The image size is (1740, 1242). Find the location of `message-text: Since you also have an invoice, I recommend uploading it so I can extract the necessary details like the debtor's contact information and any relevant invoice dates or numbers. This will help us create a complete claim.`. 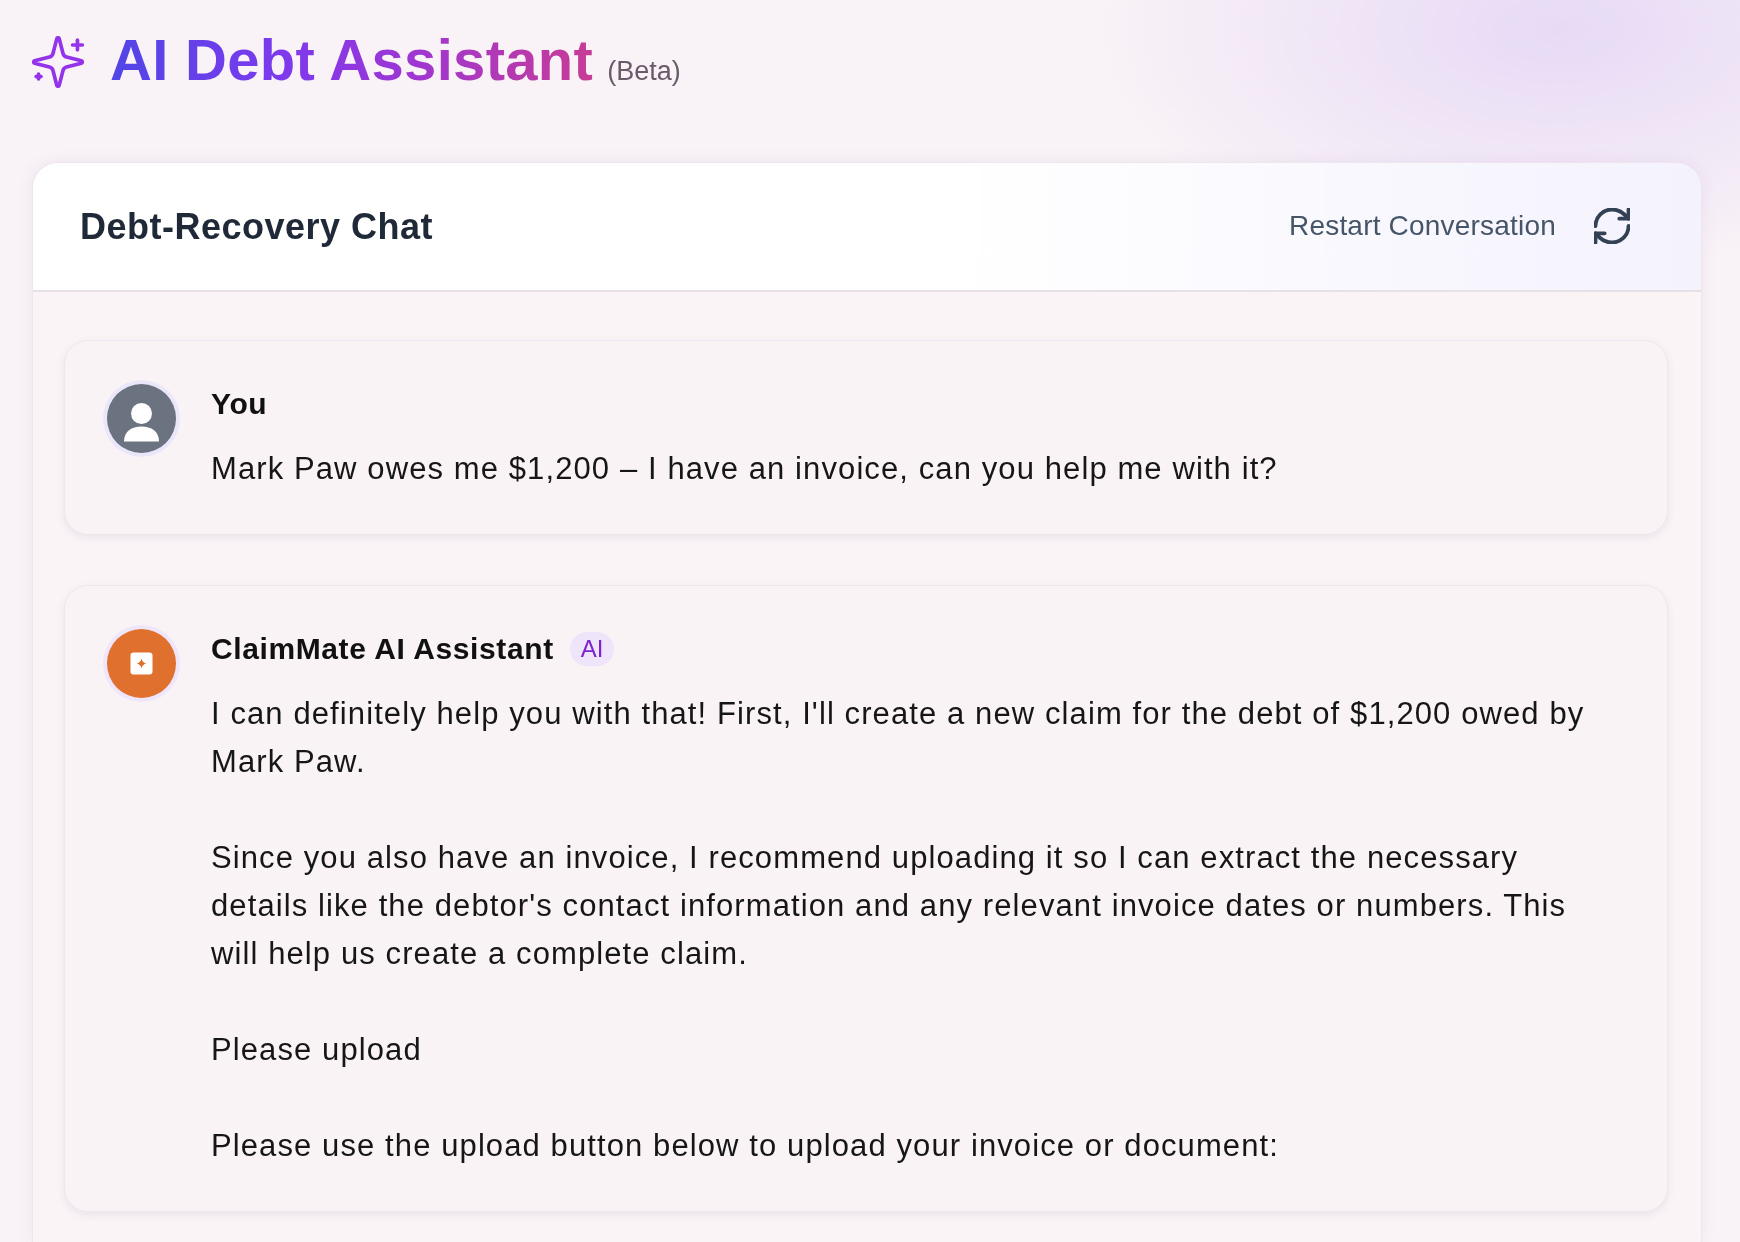

message-text: Since you also have an invoice, I recommend uploading it so I can extract the necessary details like the debtor's contact information and any relevant invoice dates or numbers. This will help us create a complete claim. is located at coordinates (889, 905).